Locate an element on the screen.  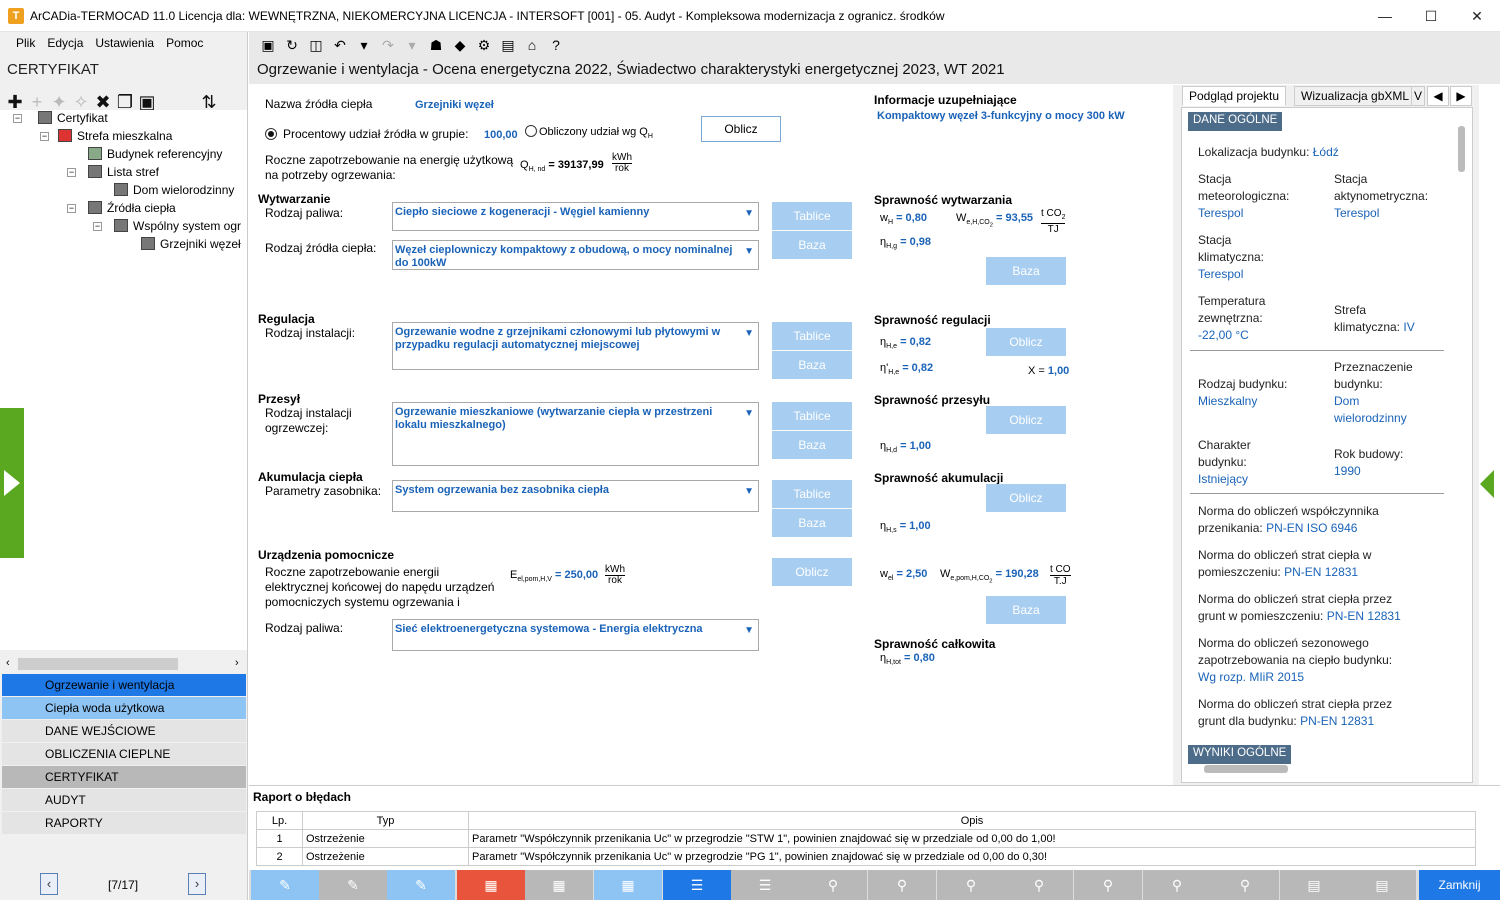
redo-icon: ↷ is located at coordinates (388, 45).